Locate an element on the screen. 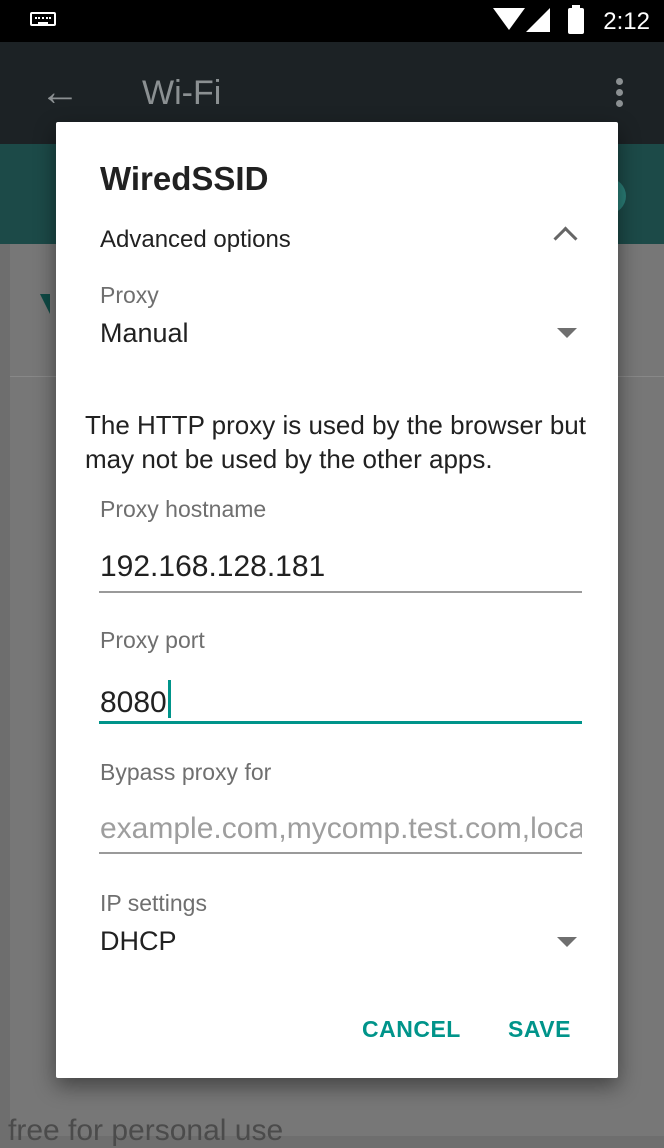 The image size is (664, 1148). proxy-port-value: 8080 is located at coordinates (133, 702).